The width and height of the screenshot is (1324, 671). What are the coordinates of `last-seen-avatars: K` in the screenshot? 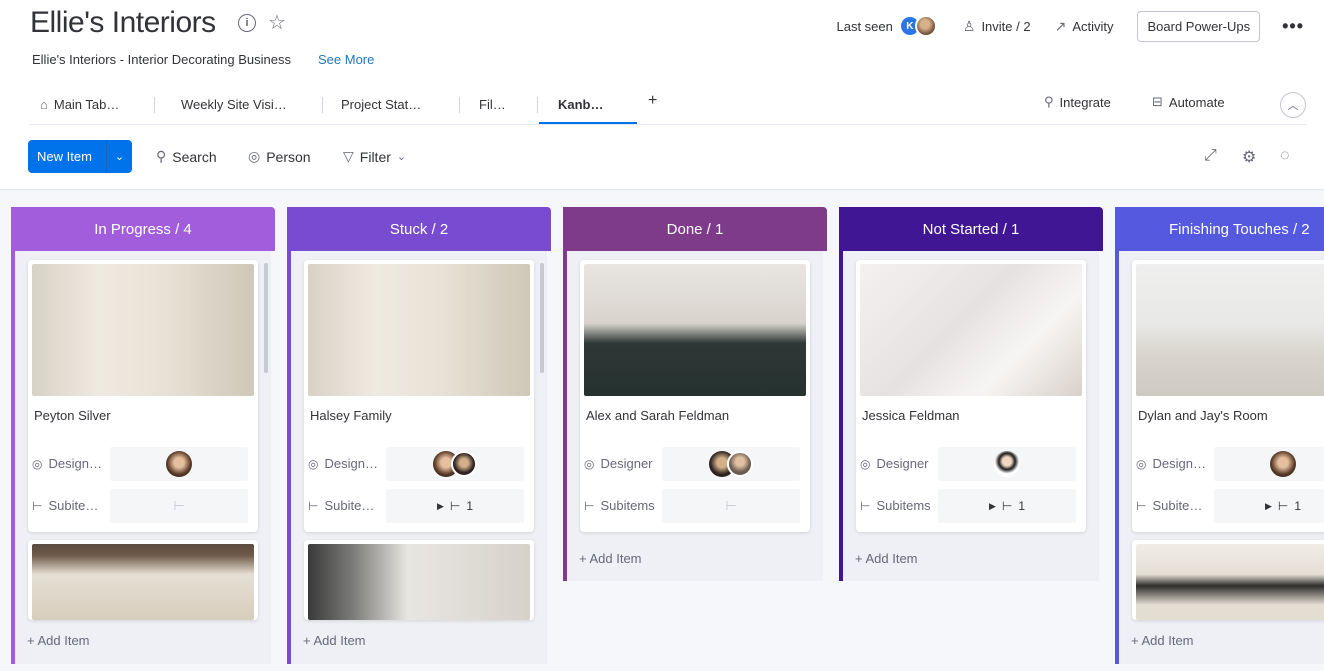 It's located at (917, 26).